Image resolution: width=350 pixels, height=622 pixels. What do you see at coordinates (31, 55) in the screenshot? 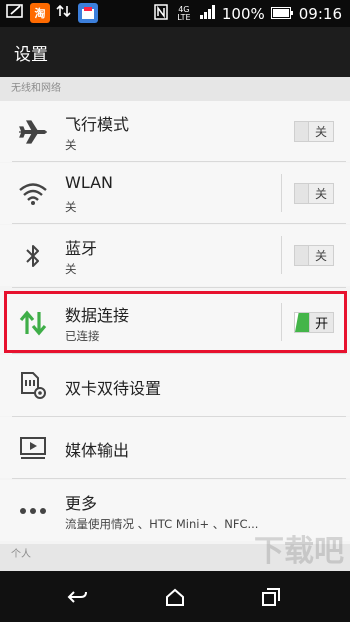
I see `page-title: 设置` at bounding box center [31, 55].